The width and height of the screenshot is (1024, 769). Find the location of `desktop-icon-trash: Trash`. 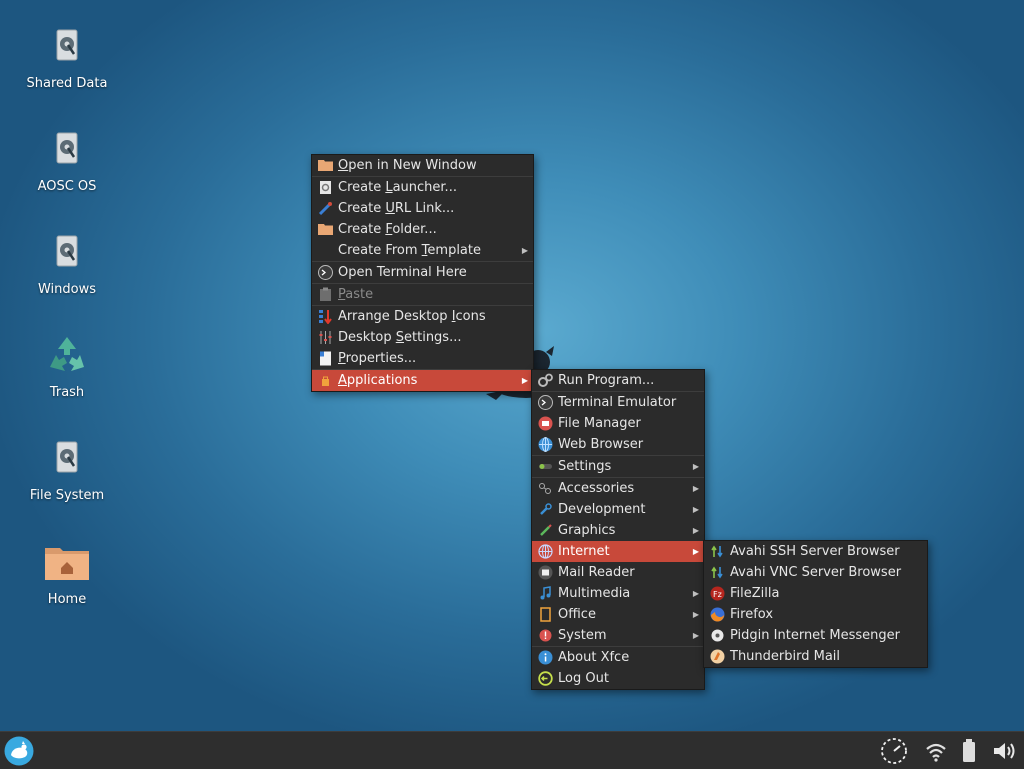

desktop-icon-trash: Trash is located at coordinates (67, 366).